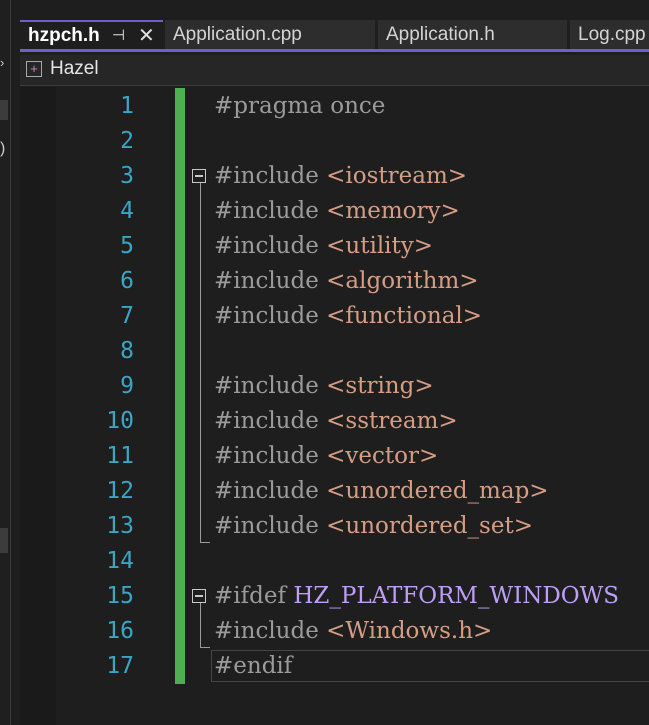 Image resolution: width=649 pixels, height=725 pixels. What do you see at coordinates (392, 421) in the screenshot?
I see `header-name: <sstream>` at bounding box center [392, 421].